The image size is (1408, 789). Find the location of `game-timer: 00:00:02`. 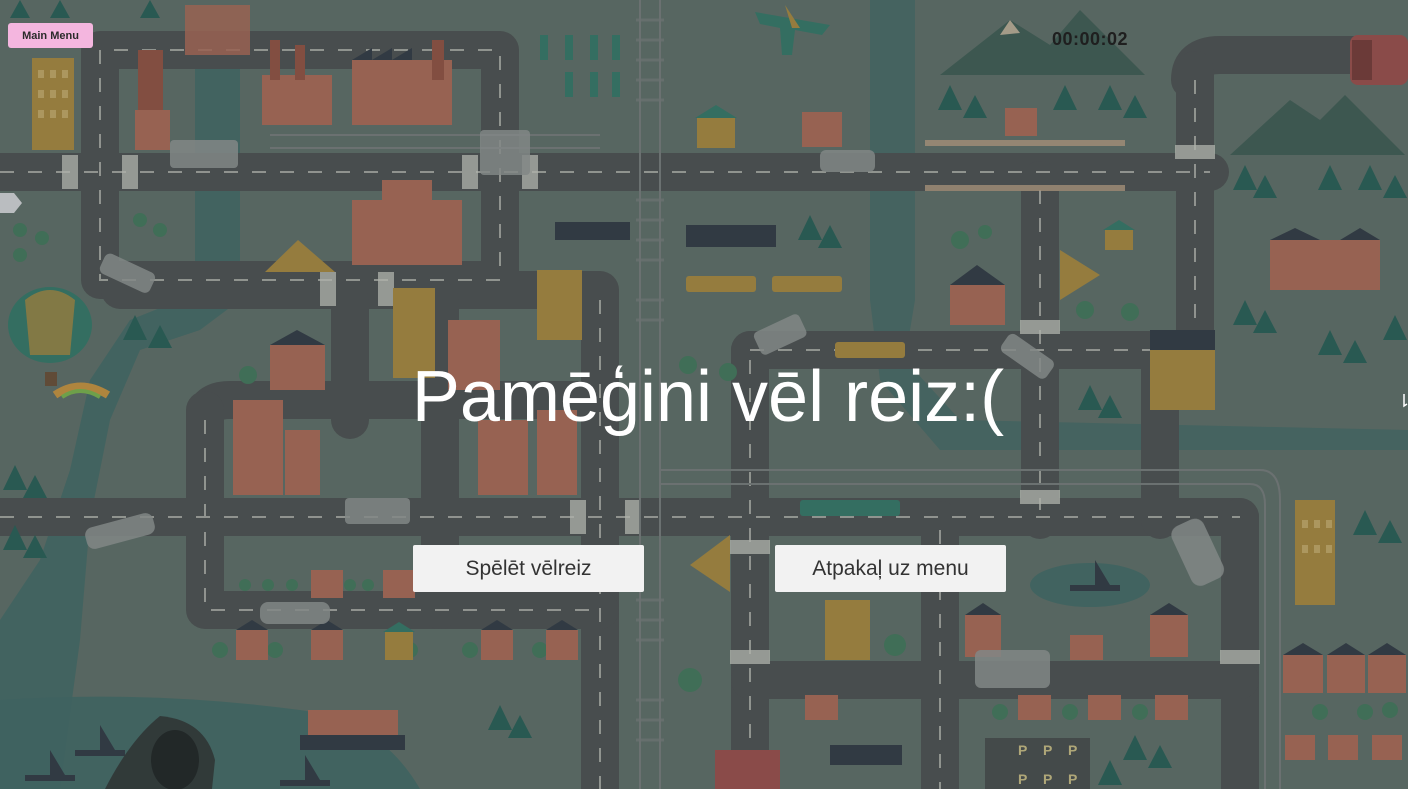

game-timer: 00:00:02 is located at coordinates (1090, 39).